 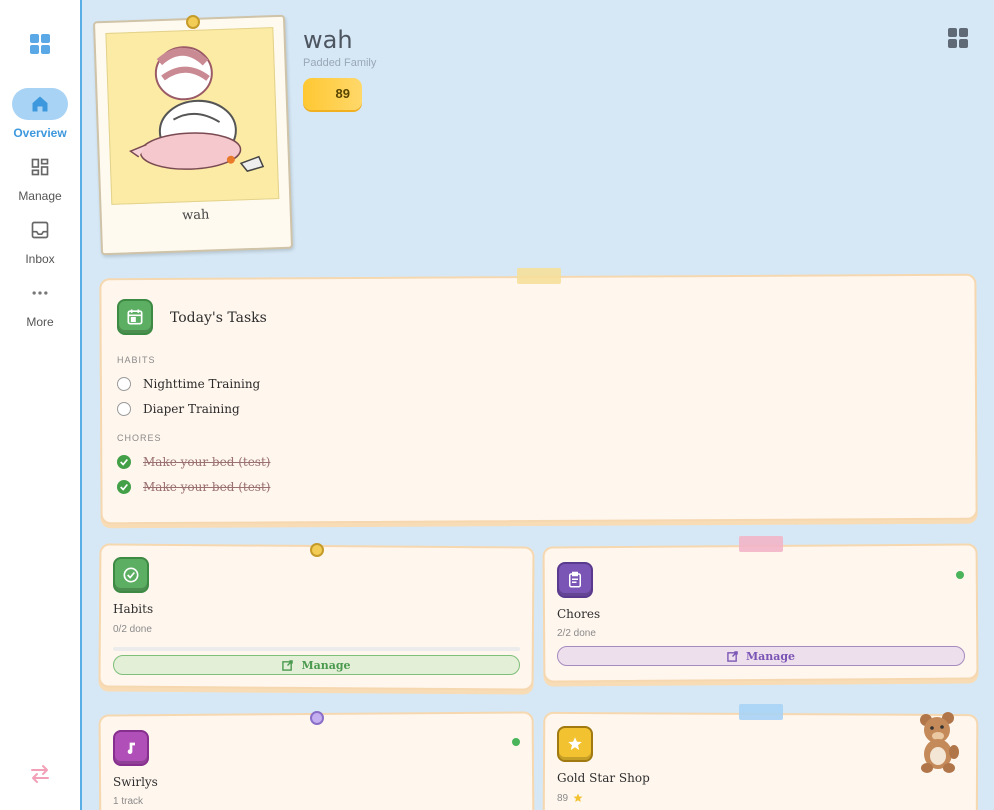 What do you see at coordinates (136, 360) in the screenshot?
I see `habits-section-label: HABITS` at bounding box center [136, 360].